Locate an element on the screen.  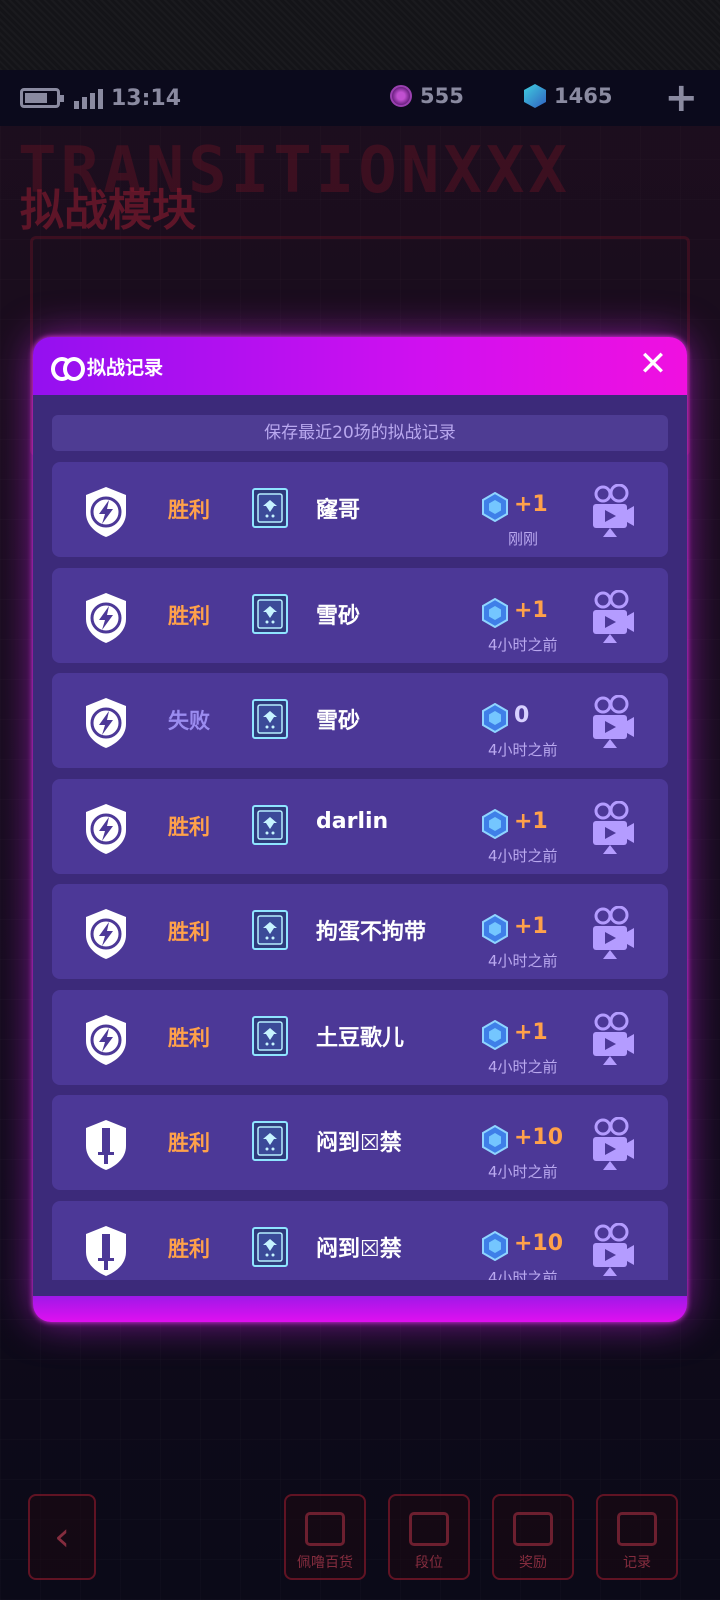
record-result: 失败 is located at coordinates (189, 721).